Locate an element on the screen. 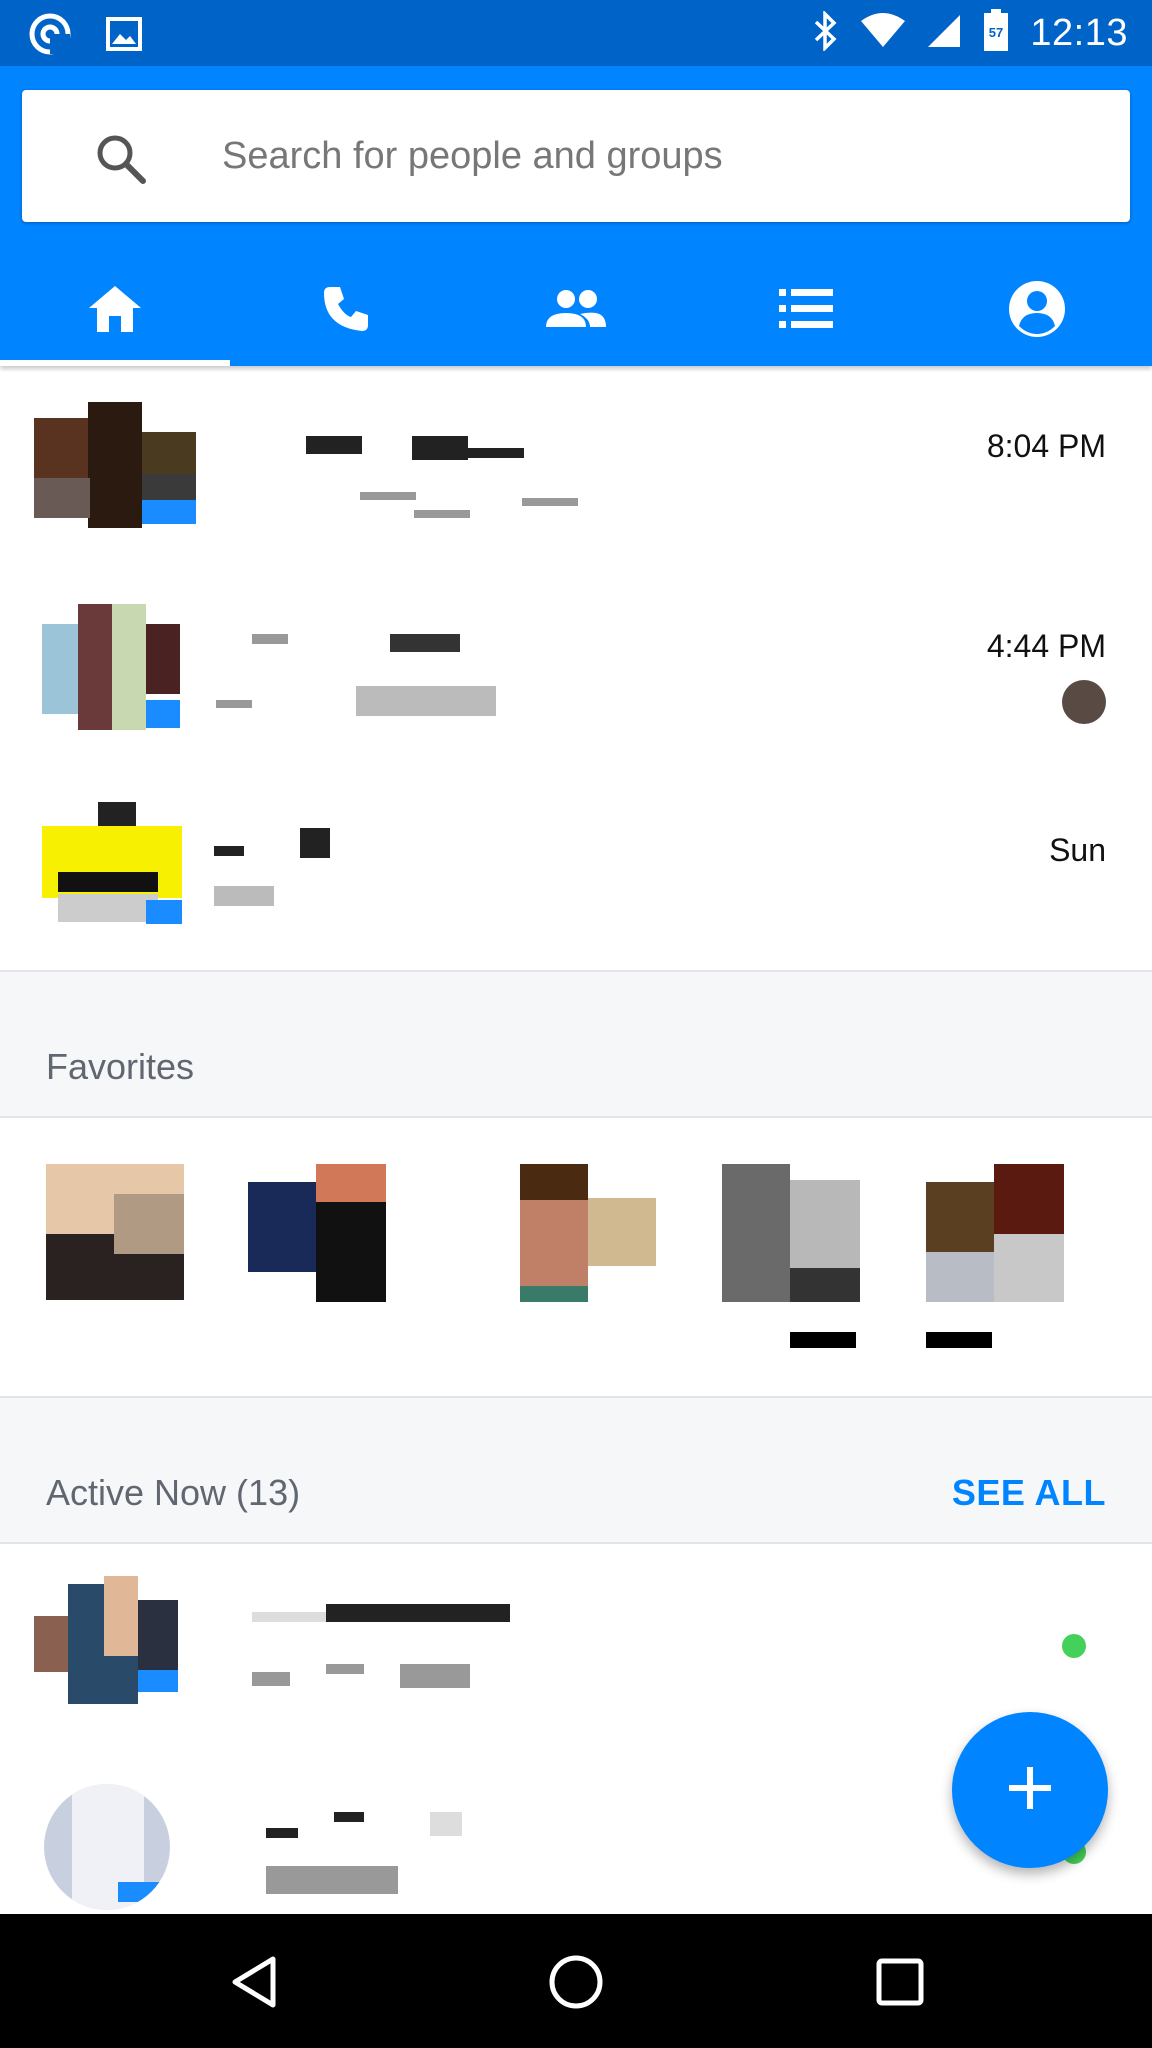  signal-icon is located at coordinates (944, 33).